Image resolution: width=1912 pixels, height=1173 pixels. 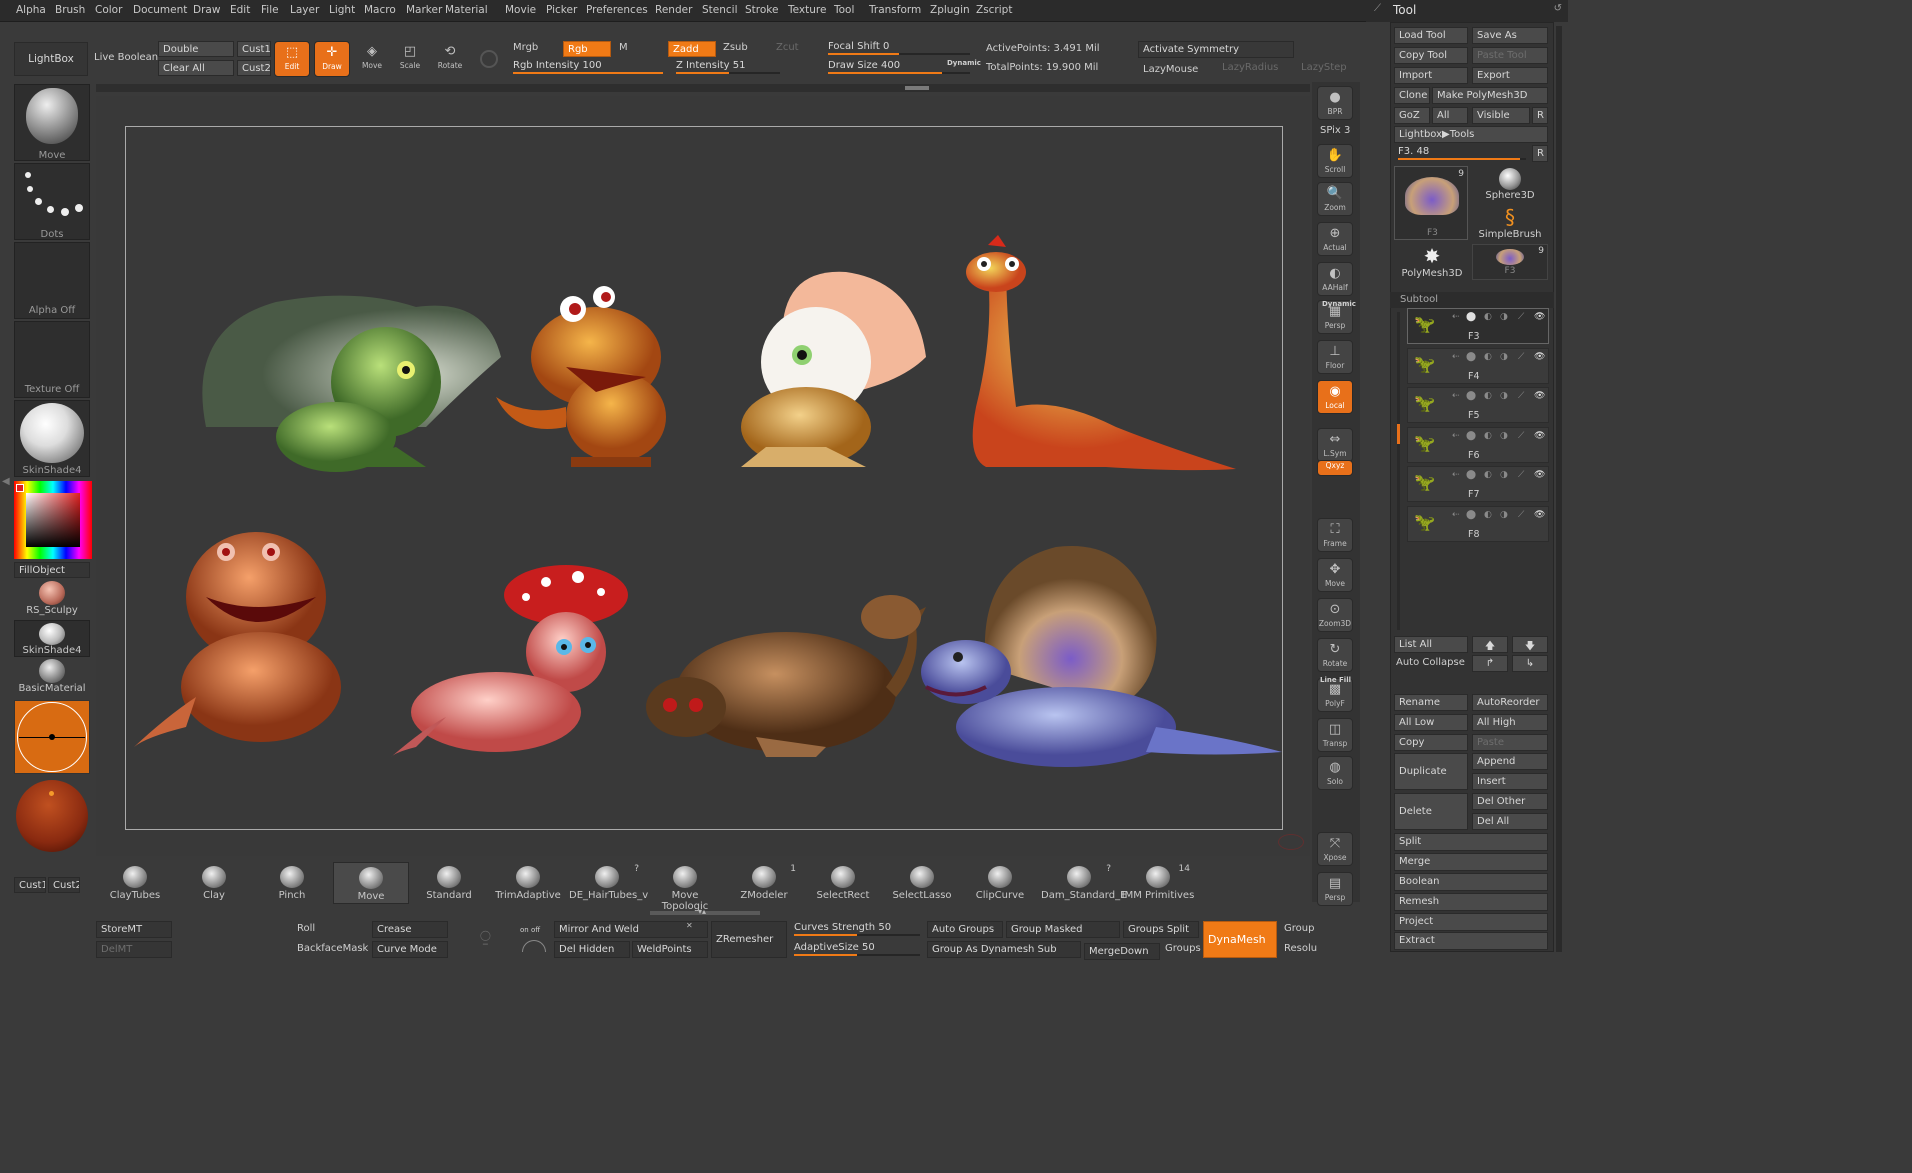 What do you see at coordinates (1471, 882) in the screenshot?
I see `boolean-section: Boolean` at bounding box center [1471, 882].